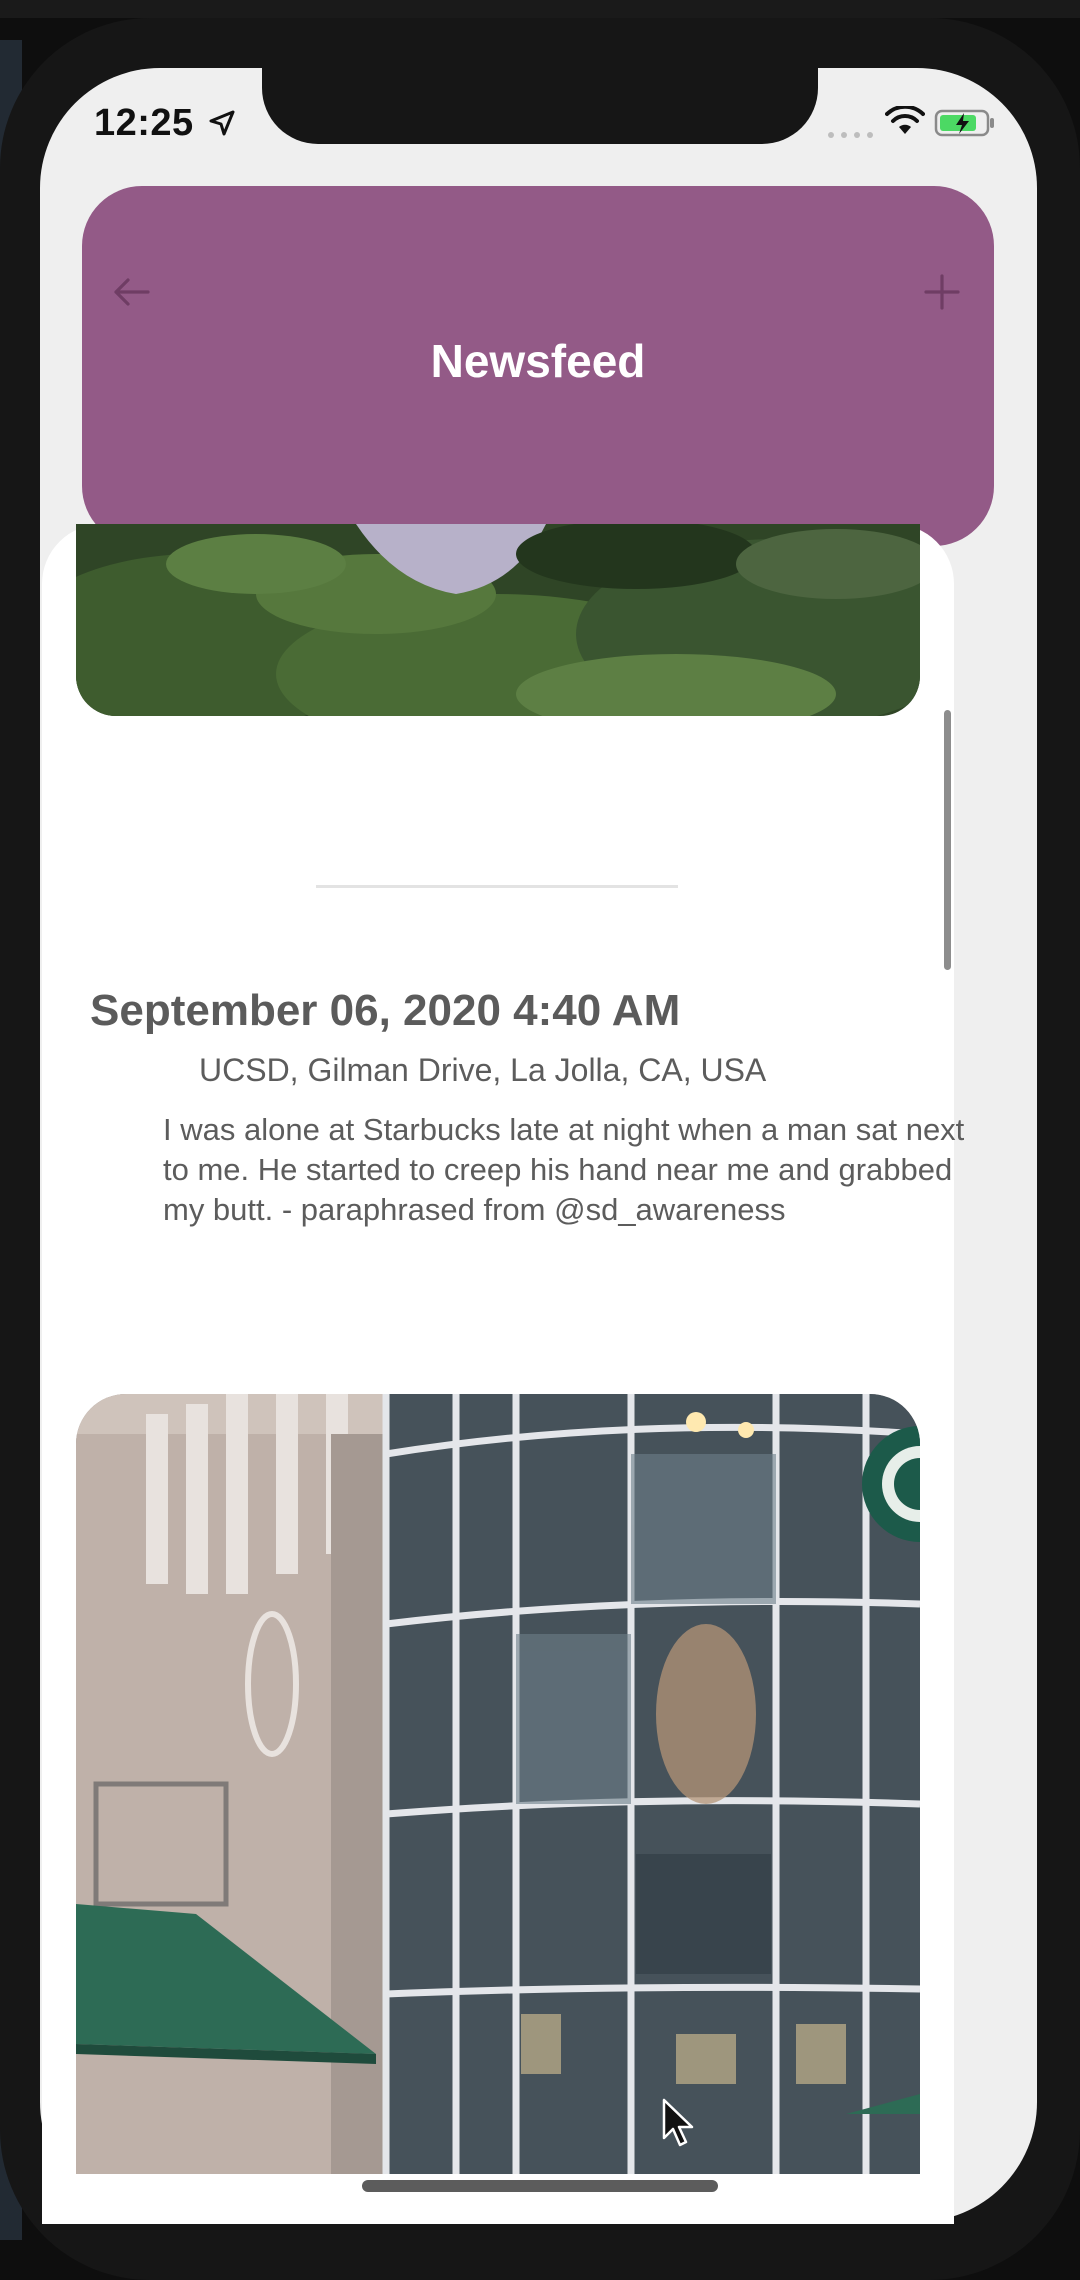  I want to click on newsfeed-header: Newsfeed, so click(538, 366).